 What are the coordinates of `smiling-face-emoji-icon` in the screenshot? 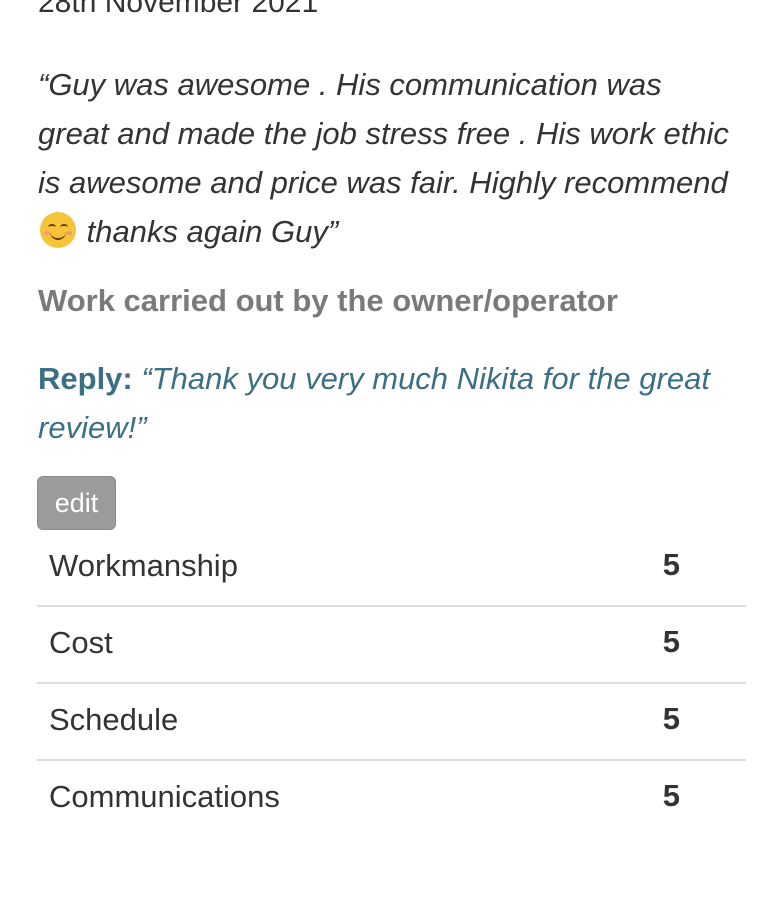 It's located at (58, 230).